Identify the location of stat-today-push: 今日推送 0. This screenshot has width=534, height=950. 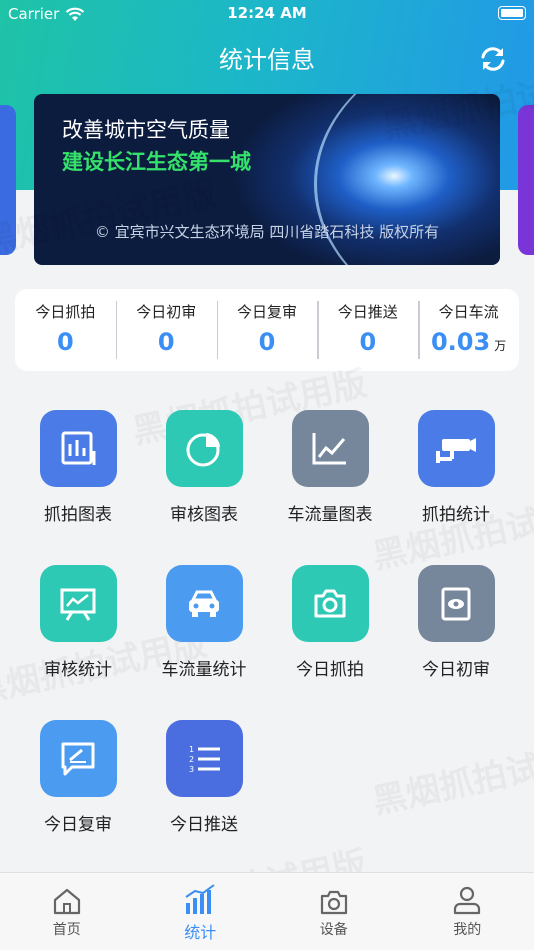
(367, 330).